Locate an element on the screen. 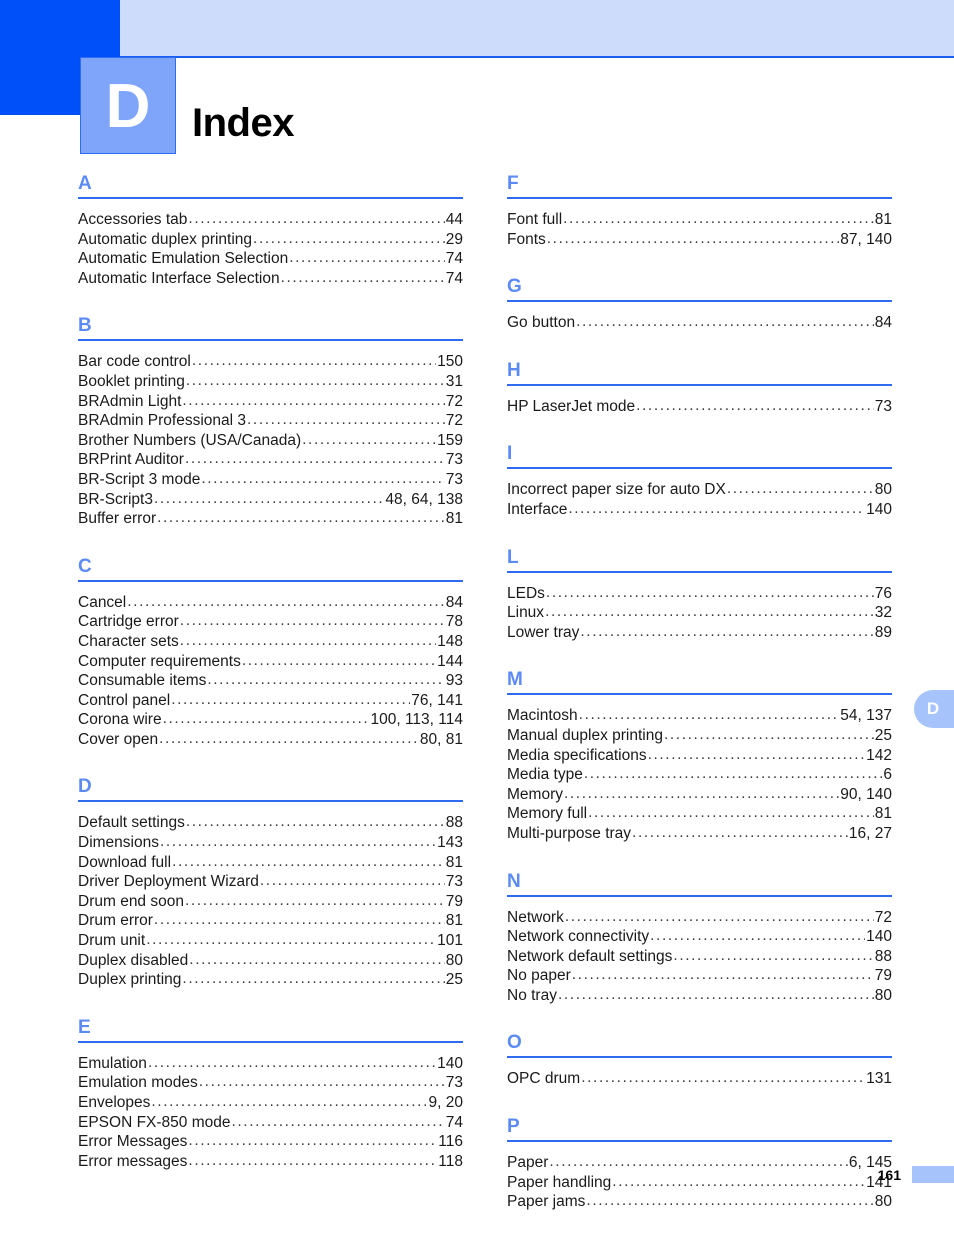  index-entry-term: LEDs is located at coordinates (526, 593).